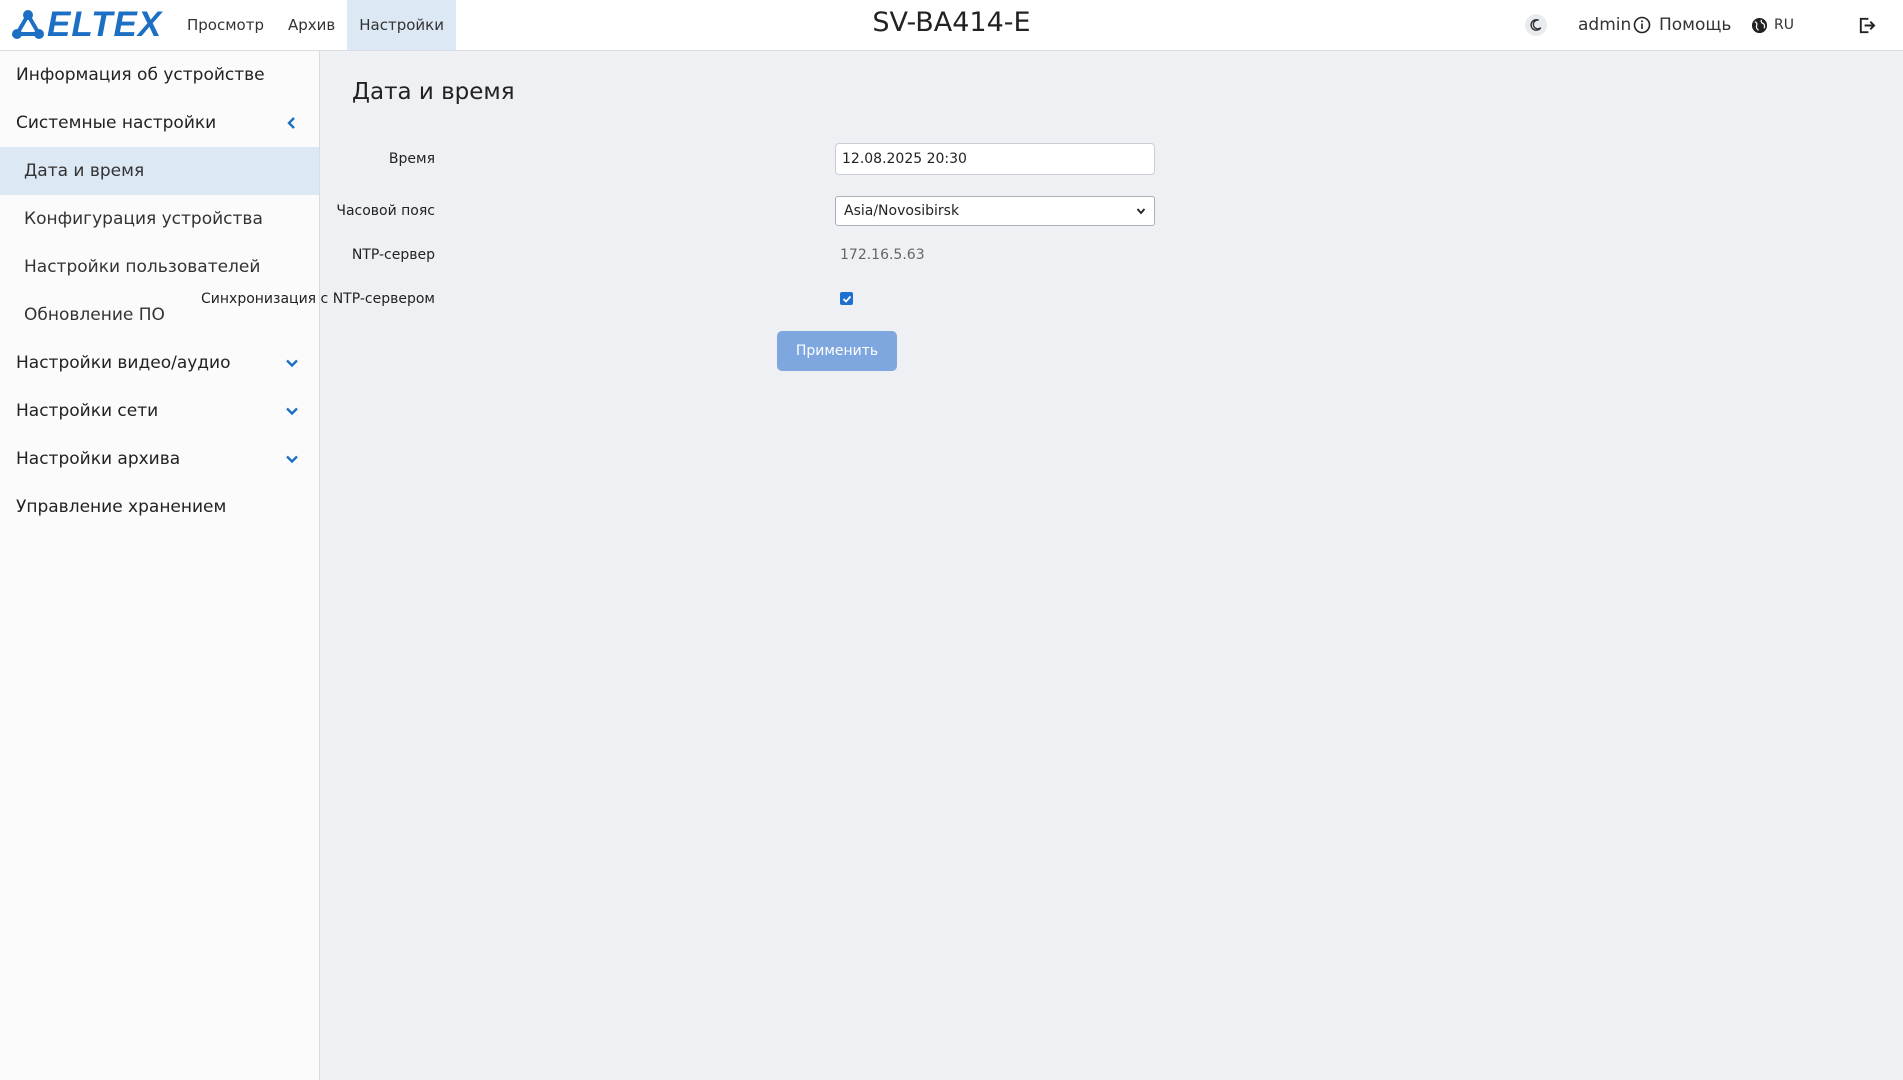 The image size is (1903, 1080). I want to click on ntp-server-row: NTP-сервер 172.16.5.63, so click(921, 255).